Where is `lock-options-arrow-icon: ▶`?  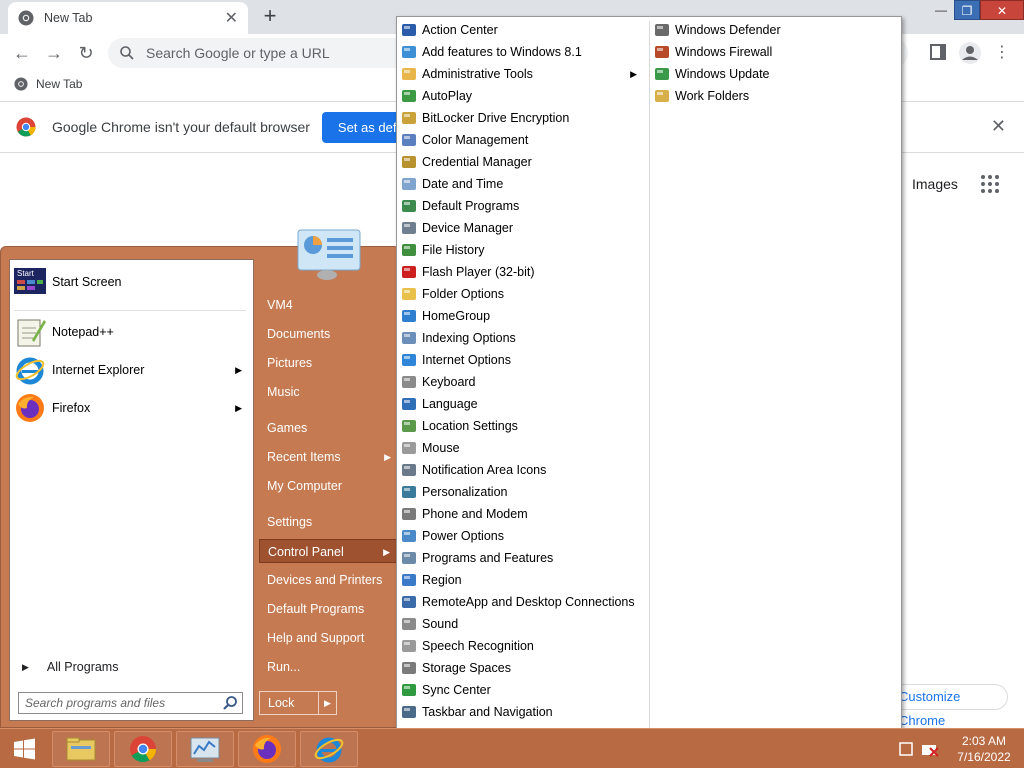 lock-options-arrow-icon: ▶ is located at coordinates (327, 703).